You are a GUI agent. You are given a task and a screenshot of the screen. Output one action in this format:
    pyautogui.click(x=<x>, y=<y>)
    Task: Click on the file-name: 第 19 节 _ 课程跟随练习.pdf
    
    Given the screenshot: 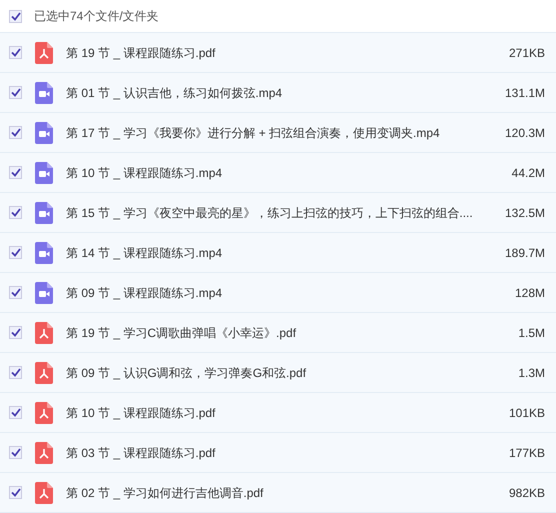 What is the action you would take?
    pyautogui.click(x=141, y=53)
    